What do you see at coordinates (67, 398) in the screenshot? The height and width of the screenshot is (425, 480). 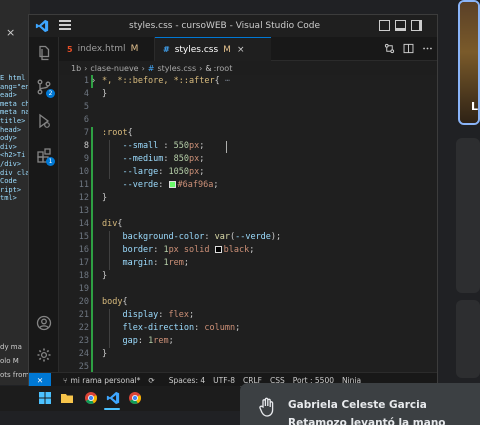 I see `file-explorer-icon` at bounding box center [67, 398].